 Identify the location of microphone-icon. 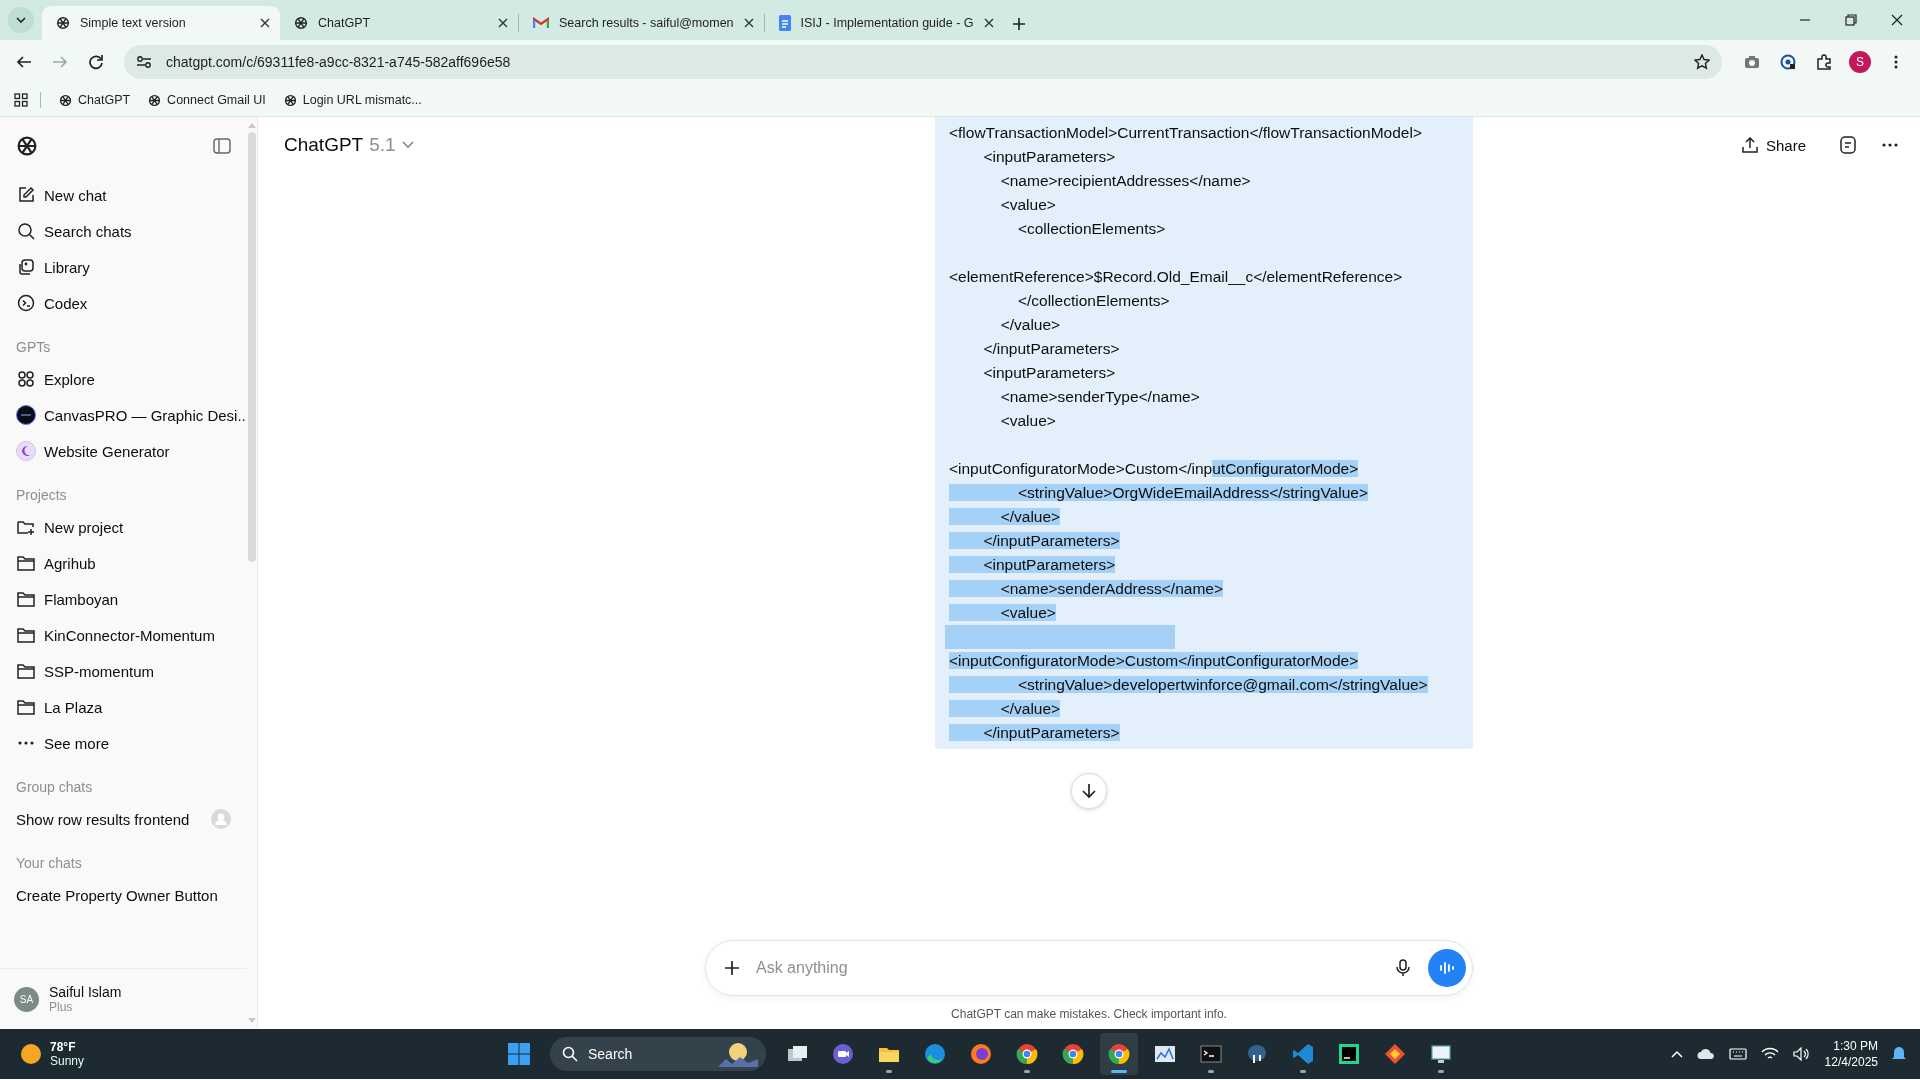
(1403, 968).